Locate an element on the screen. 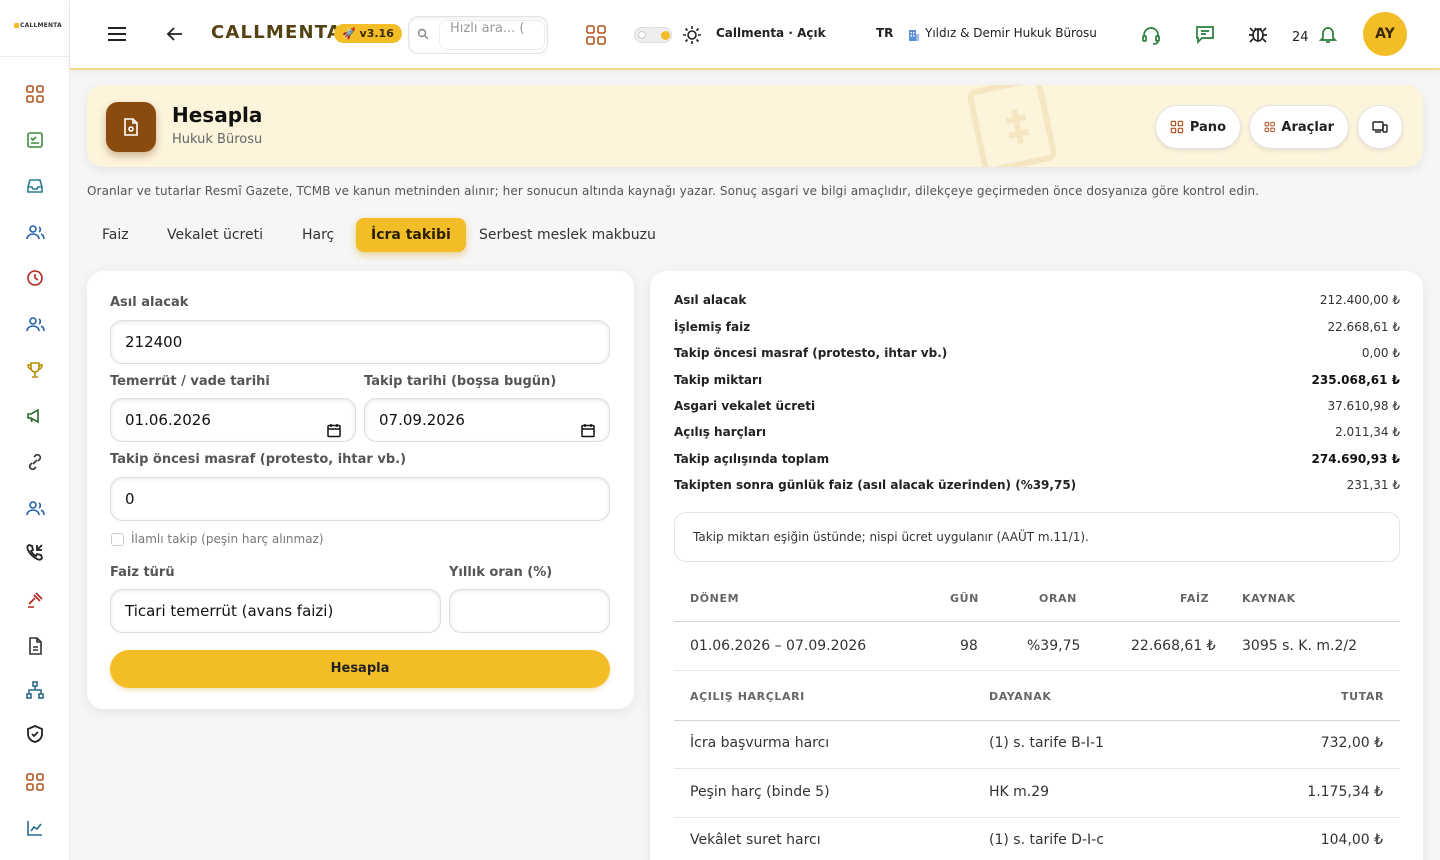 This screenshot has width=1440, height=860. interest-cell: 22.668,61 ₺ is located at coordinates (1173, 646).